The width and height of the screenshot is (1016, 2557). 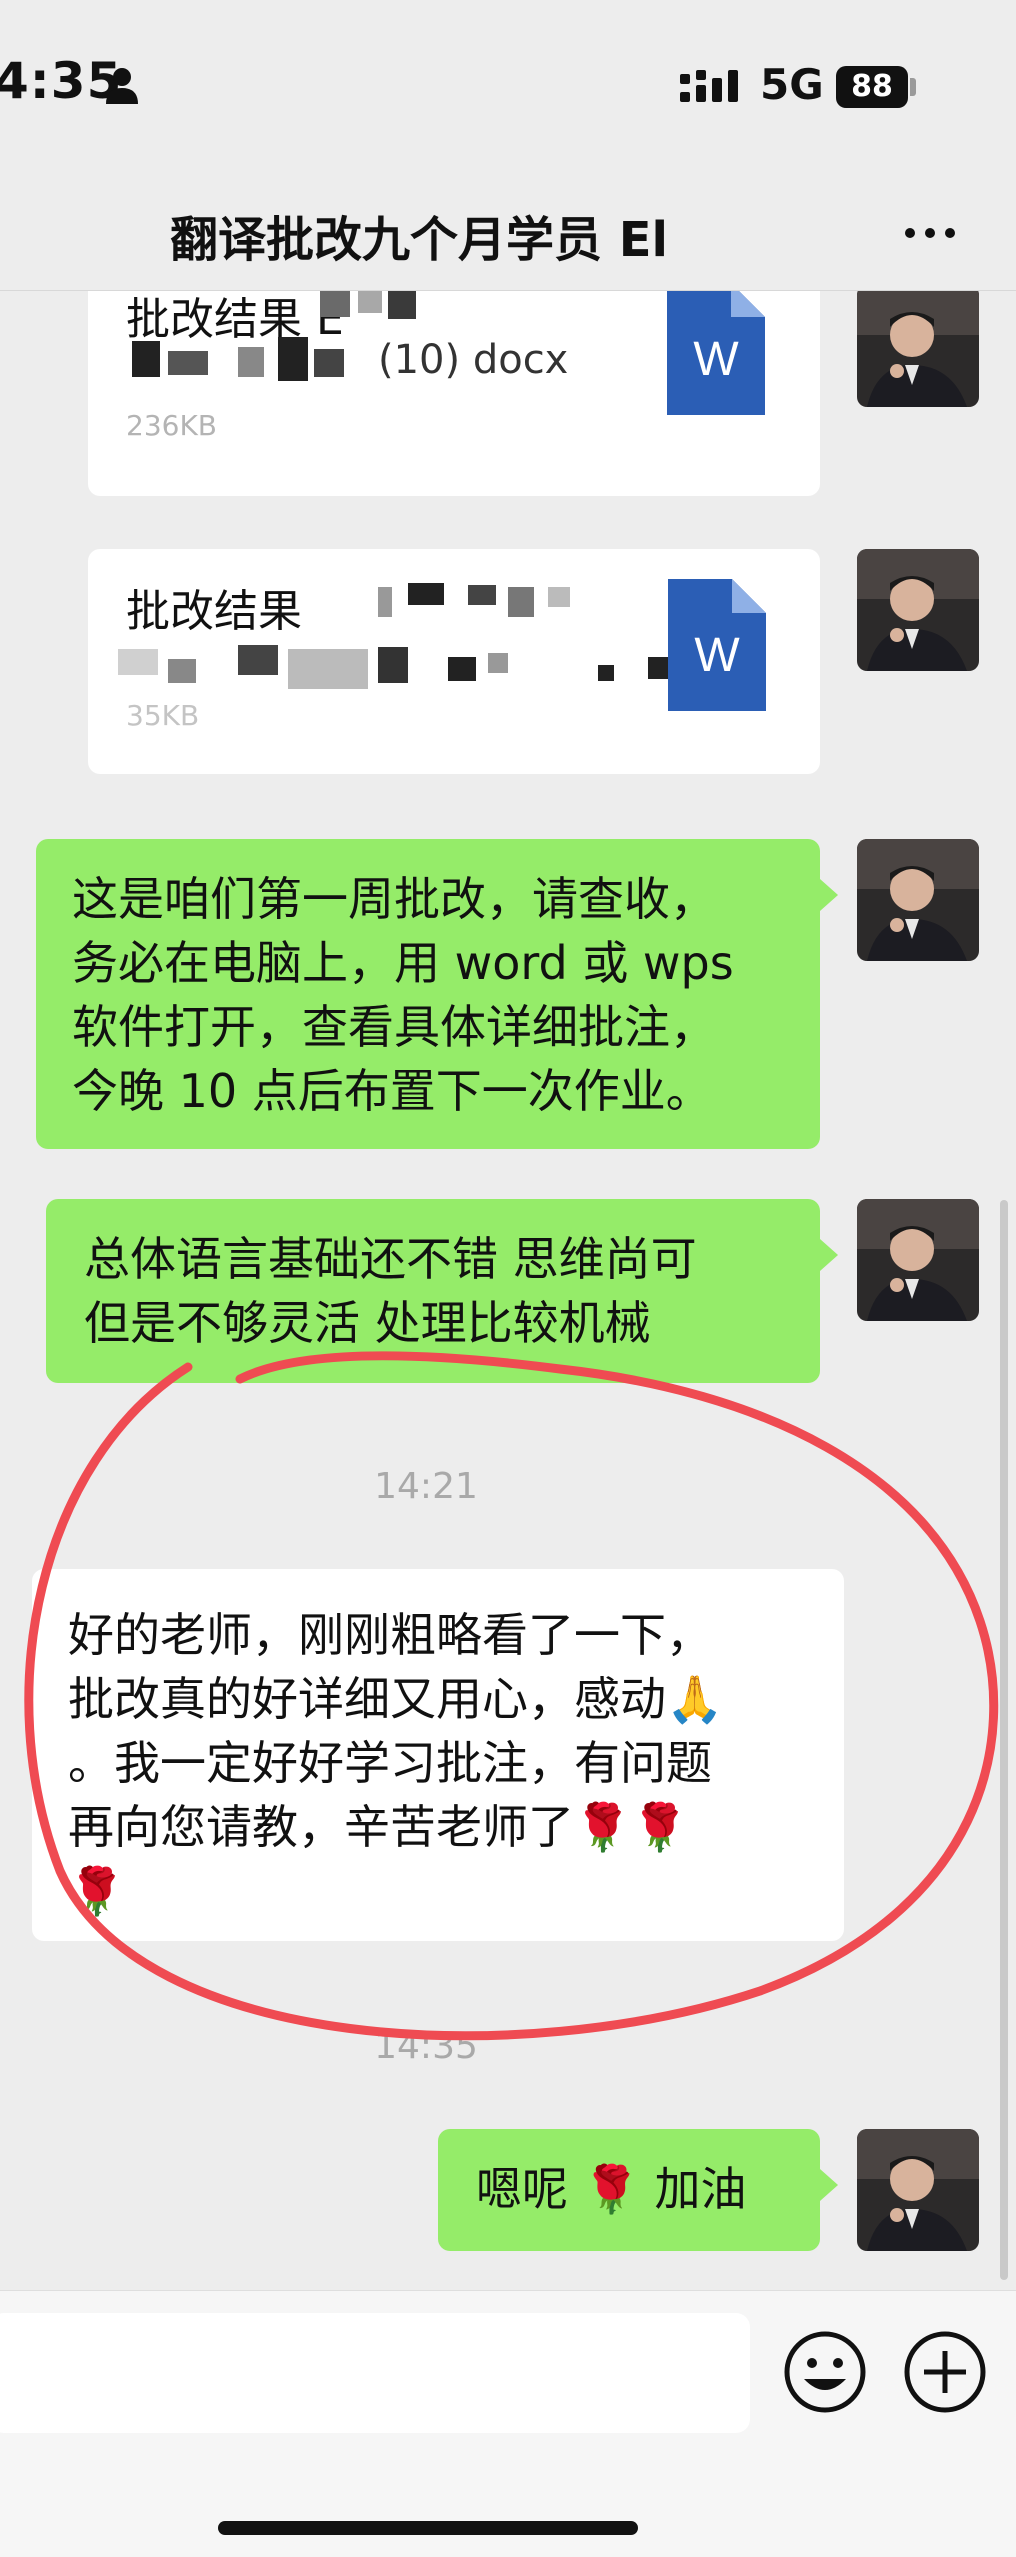 I want to click on file-message: 批改结果 35KB W, so click(x=454, y=661).